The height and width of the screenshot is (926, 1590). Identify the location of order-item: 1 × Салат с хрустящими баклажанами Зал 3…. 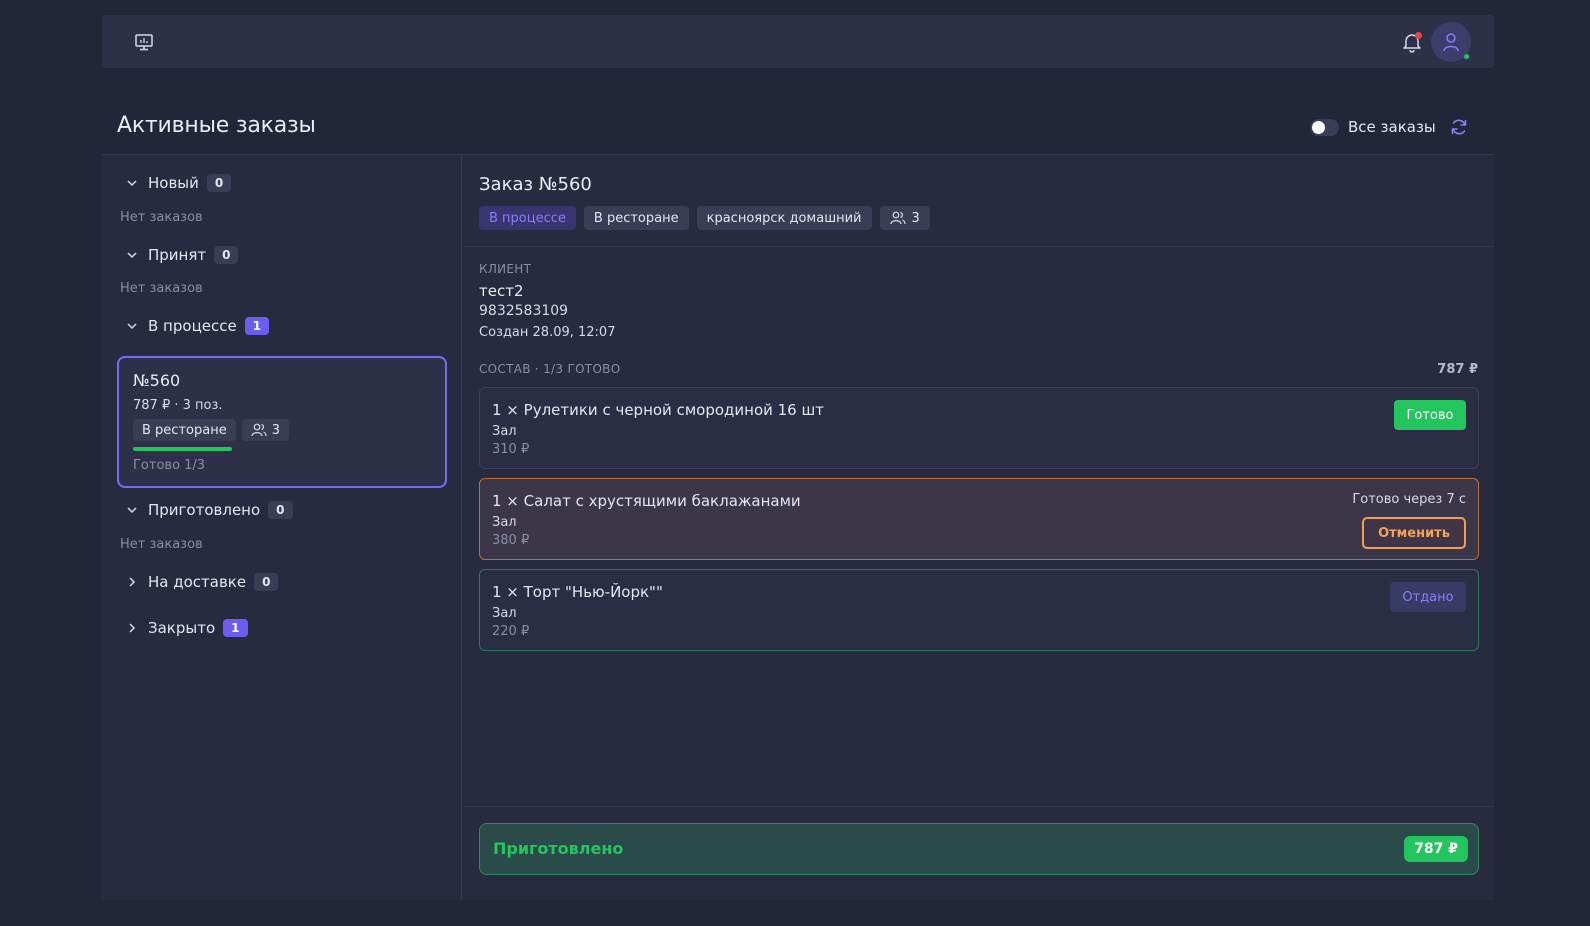
(979, 519).